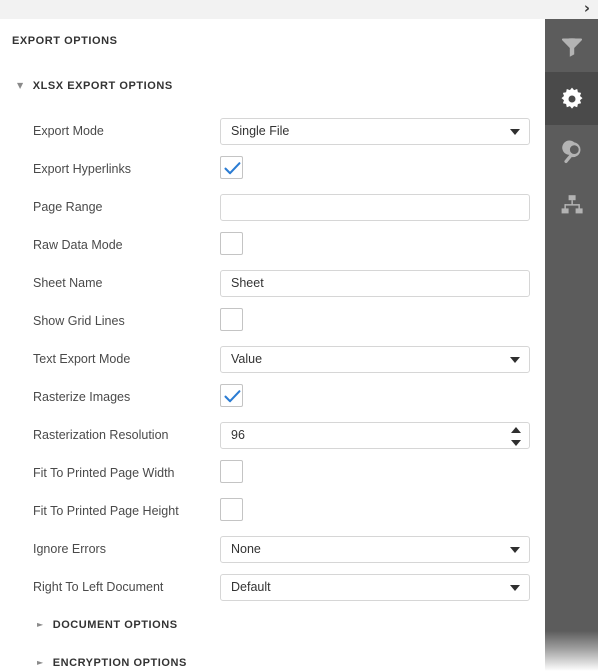 This screenshot has height=671, width=598. I want to click on field-label: Ignore Errors, so click(69, 549).